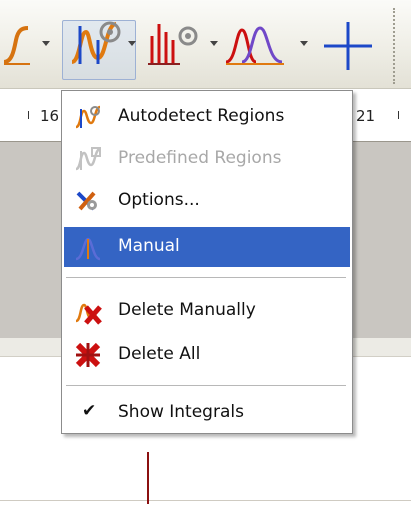 This screenshot has width=411, height=505. What do you see at coordinates (257, 44) in the screenshot?
I see `peak-fitting-icon` at bounding box center [257, 44].